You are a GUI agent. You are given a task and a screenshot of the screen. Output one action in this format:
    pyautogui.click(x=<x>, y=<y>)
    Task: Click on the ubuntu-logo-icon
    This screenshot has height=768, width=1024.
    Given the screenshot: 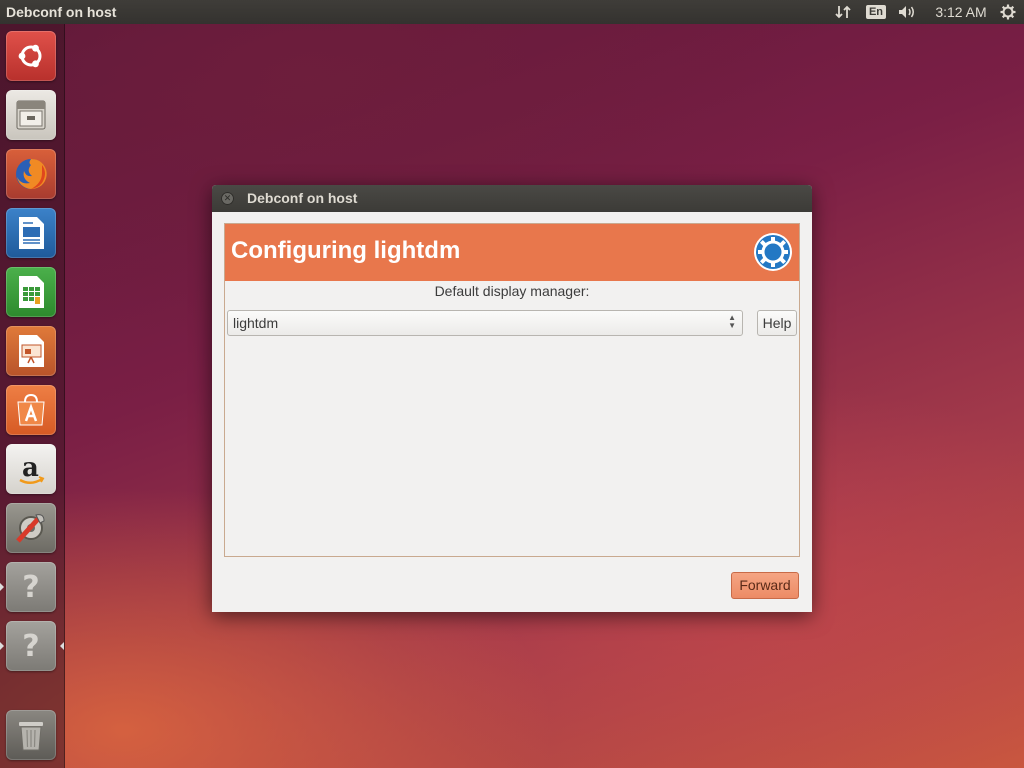 What is the action you would take?
    pyautogui.click(x=30, y=56)
    